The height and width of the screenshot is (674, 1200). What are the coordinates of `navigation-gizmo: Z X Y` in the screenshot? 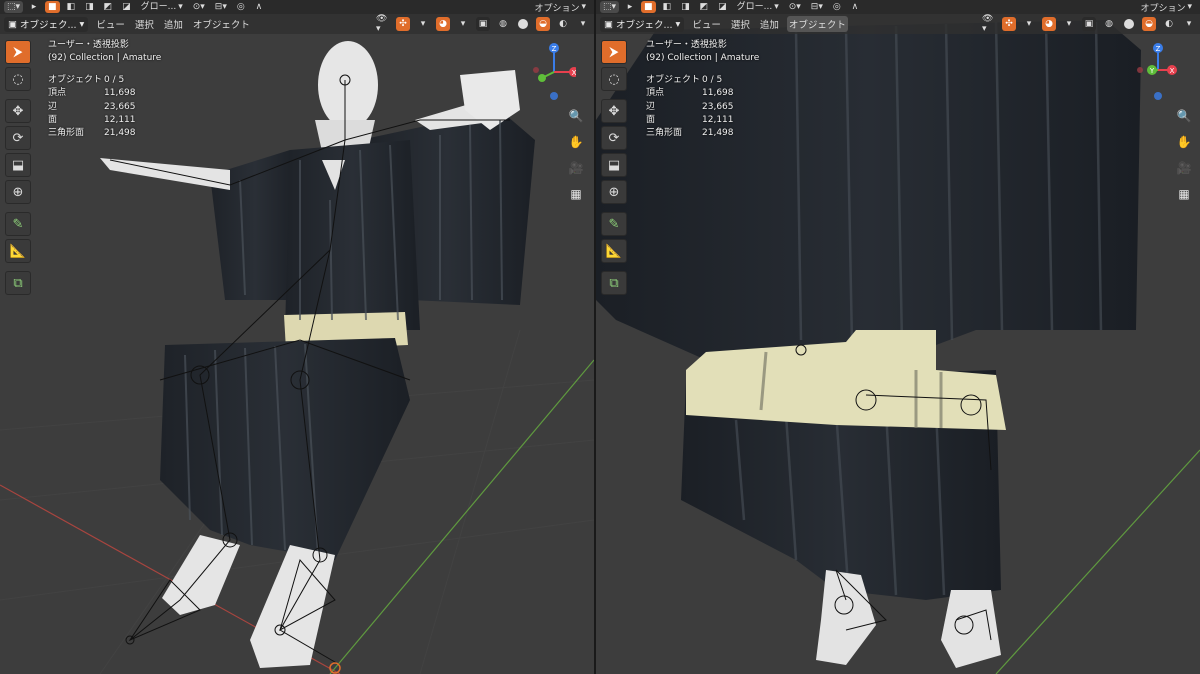 It's located at (1159, 71).